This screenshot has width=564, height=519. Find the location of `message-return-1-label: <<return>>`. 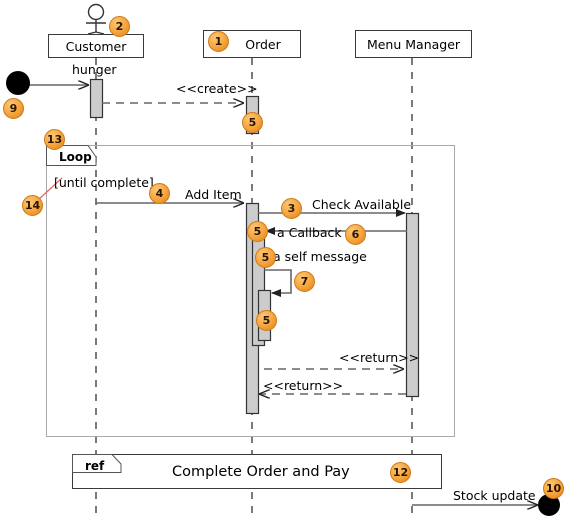

message-return-1-label: <<return>> is located at coordinates (379, 357).